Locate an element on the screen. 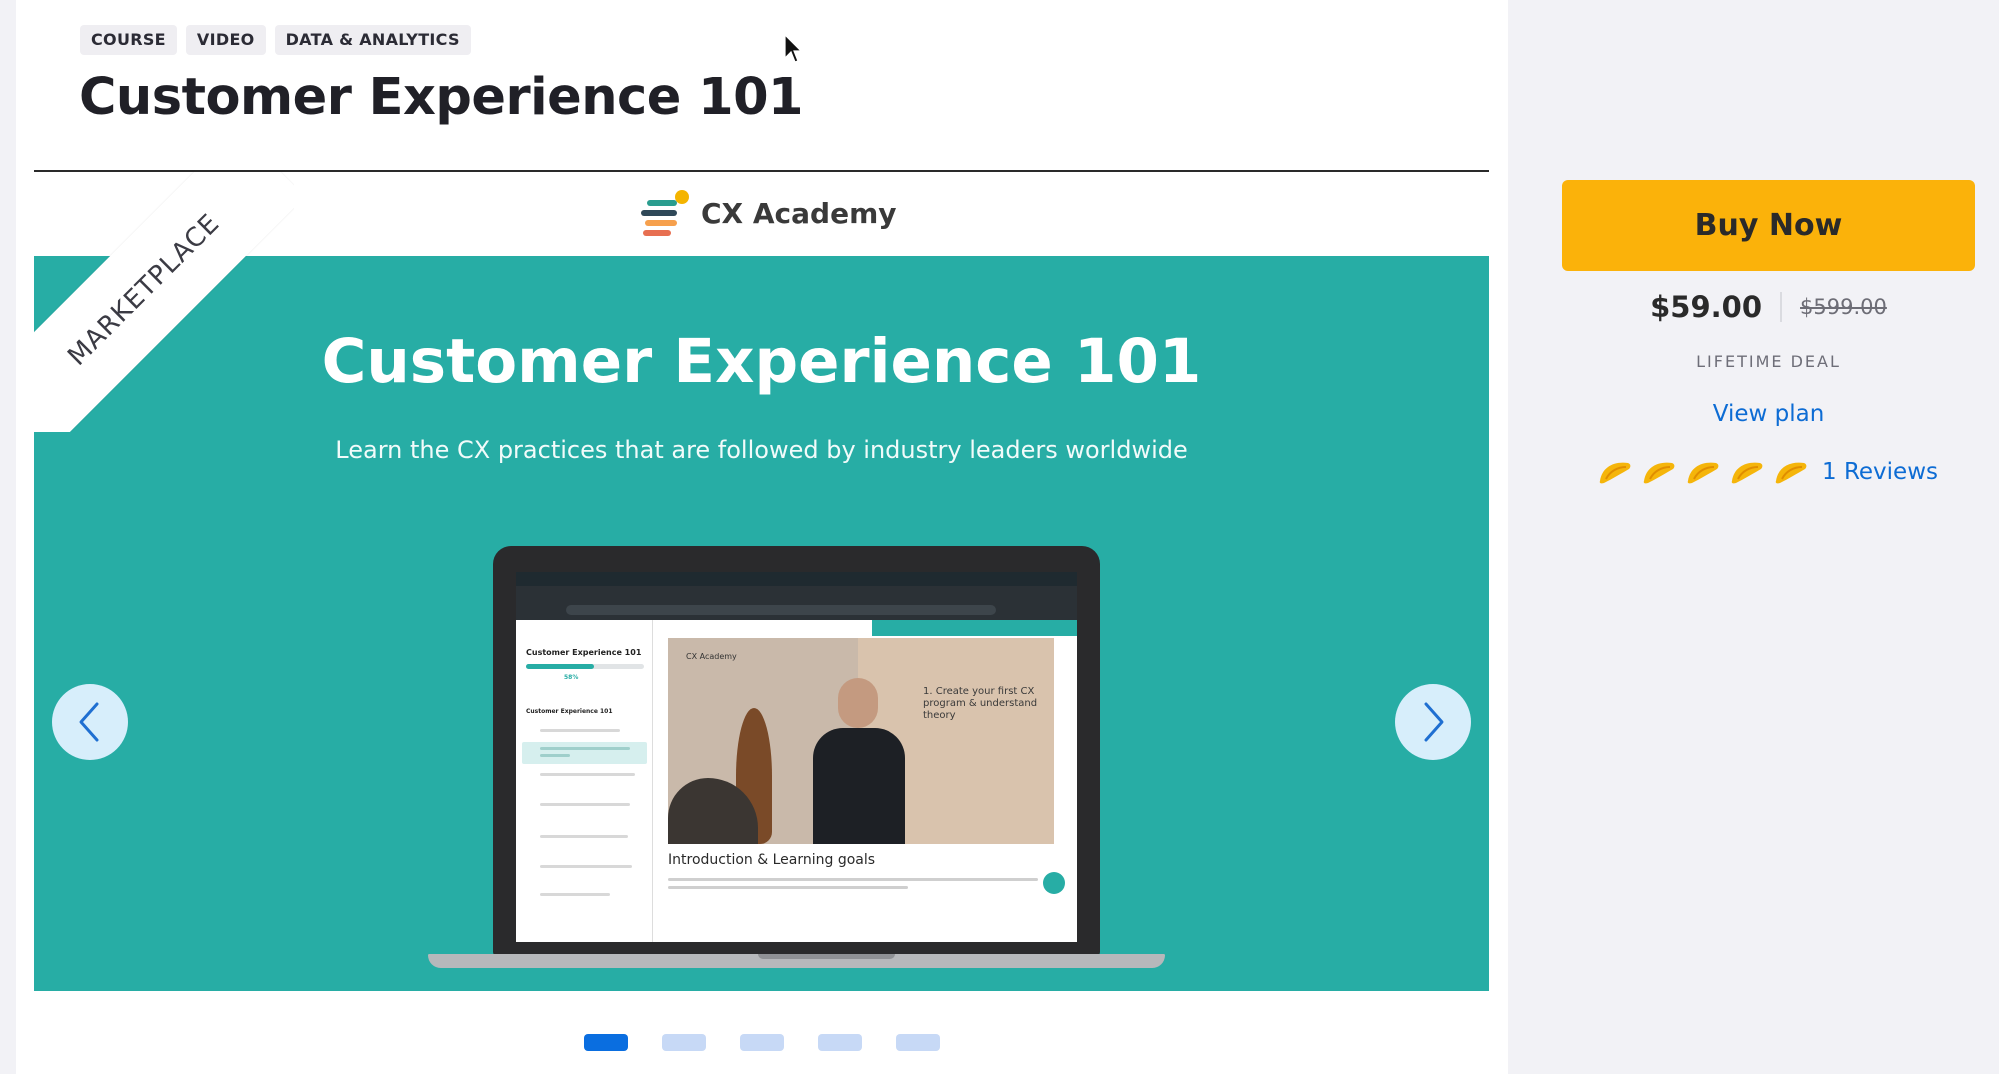  video-brand: CX Academy is located at coordinates (711, 656).